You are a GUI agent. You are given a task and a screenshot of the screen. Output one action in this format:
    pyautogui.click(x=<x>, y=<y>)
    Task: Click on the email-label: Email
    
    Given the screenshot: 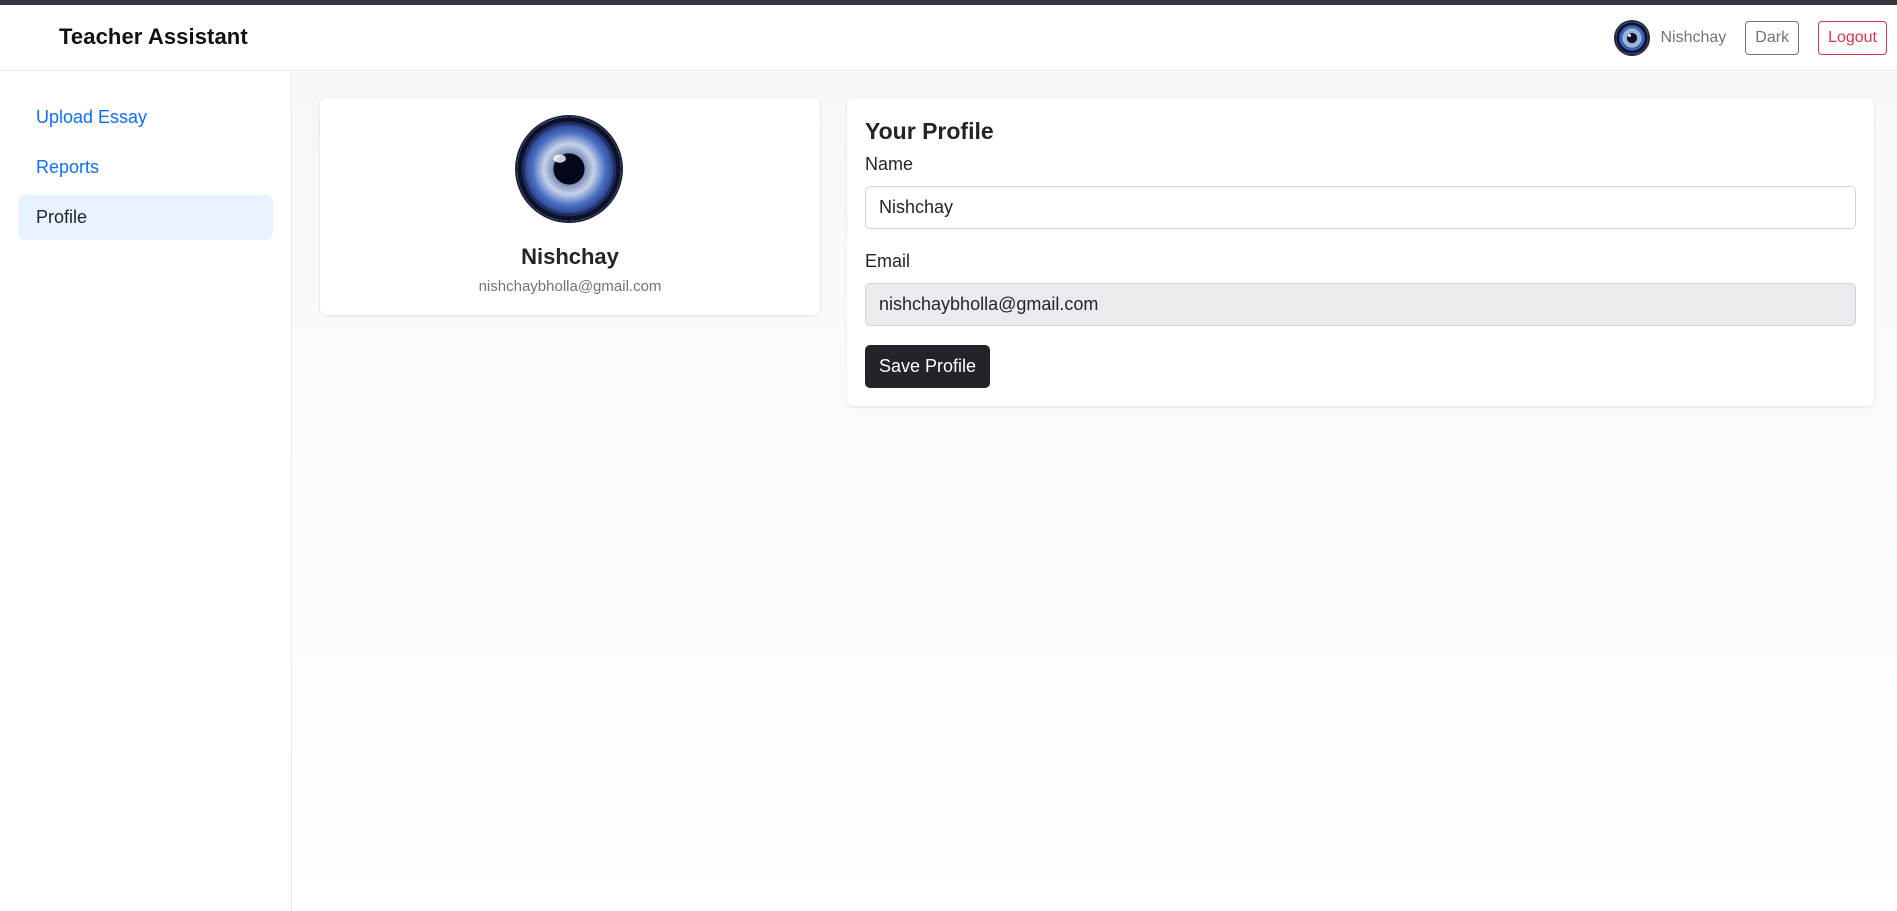 What is the action you would take?
    pyautogui.click(x=888, y=261)
    